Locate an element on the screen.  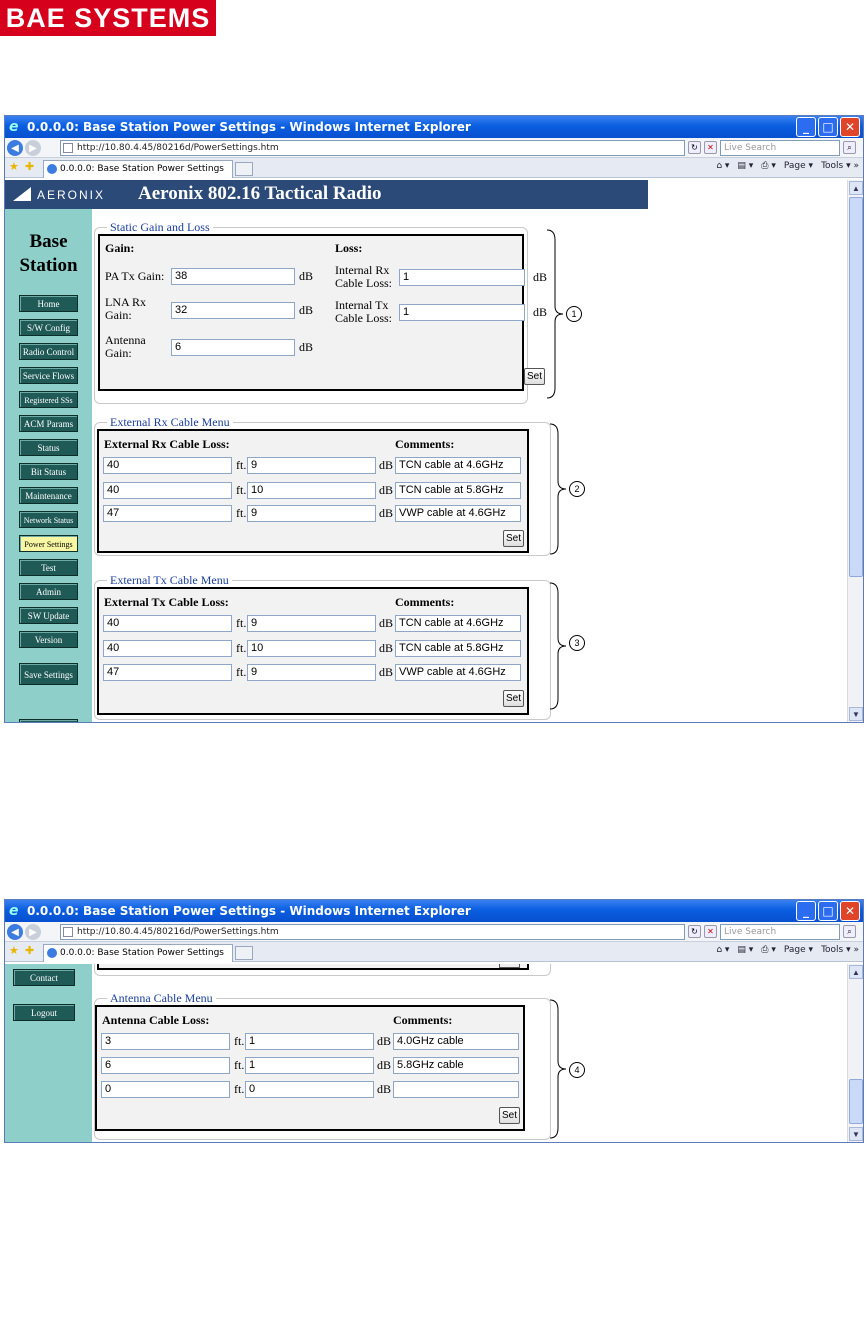
sidebar-item-power-settings: Power Settings is located at coordinates (48, 543).